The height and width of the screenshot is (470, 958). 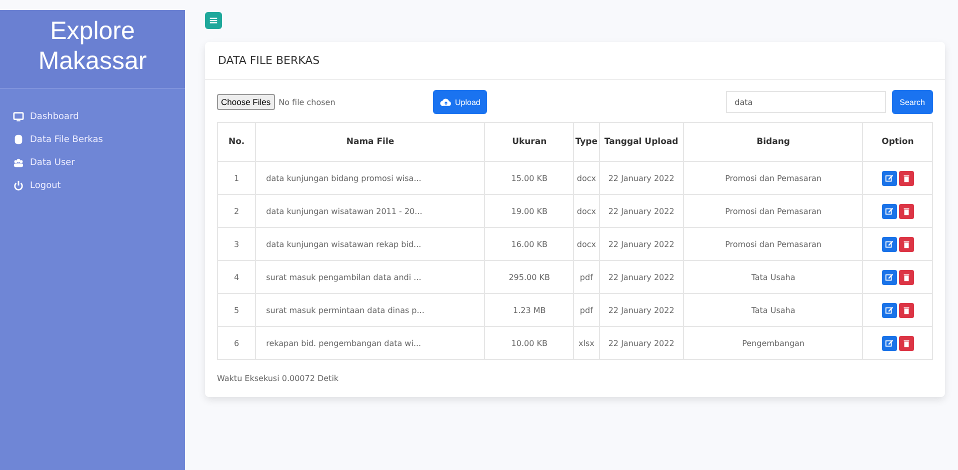 I want to click on table-cell: xlsx, so click(x=587, y=343).